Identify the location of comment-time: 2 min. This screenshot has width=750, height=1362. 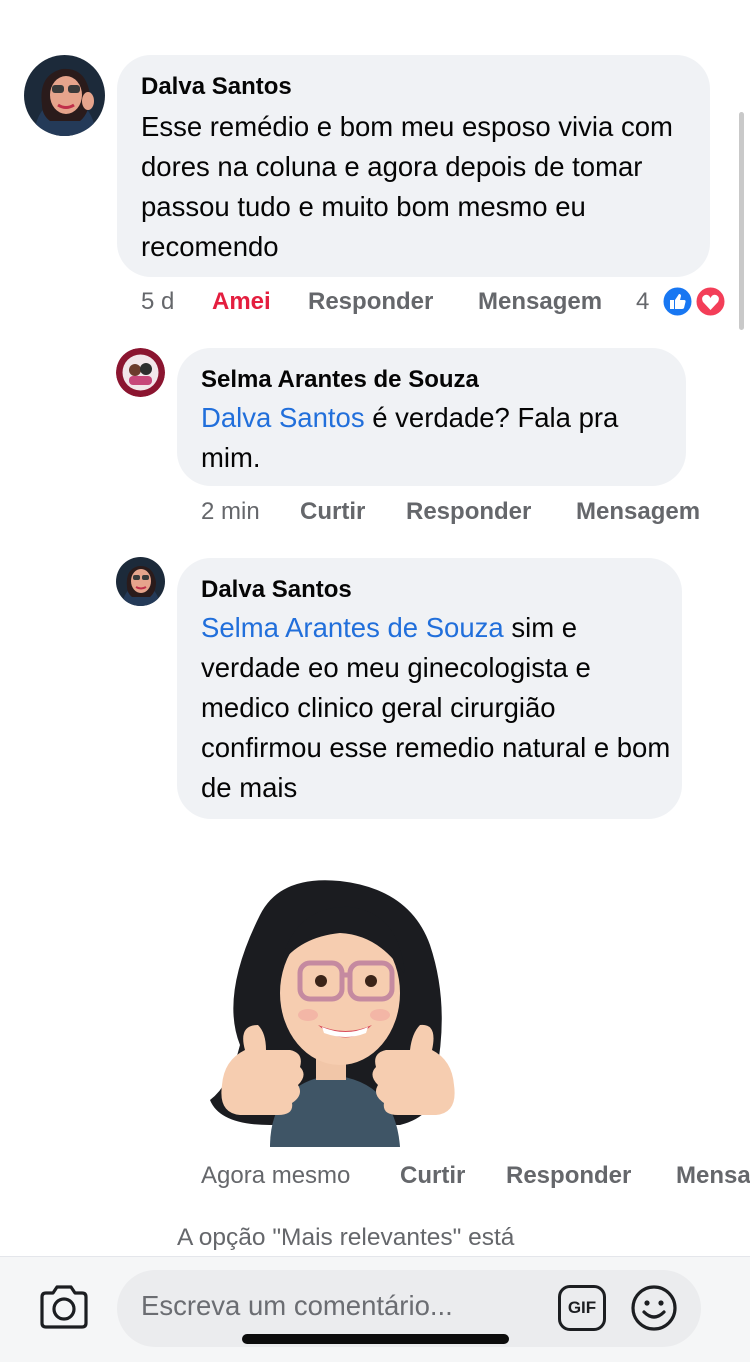
(230, 511).